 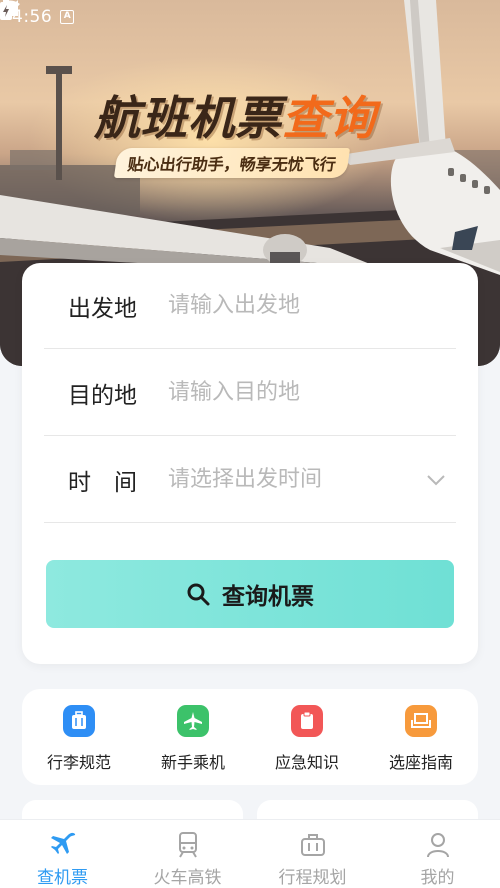 I want to click on nav-item-flights: 查机票, so click(x=62, y=854).